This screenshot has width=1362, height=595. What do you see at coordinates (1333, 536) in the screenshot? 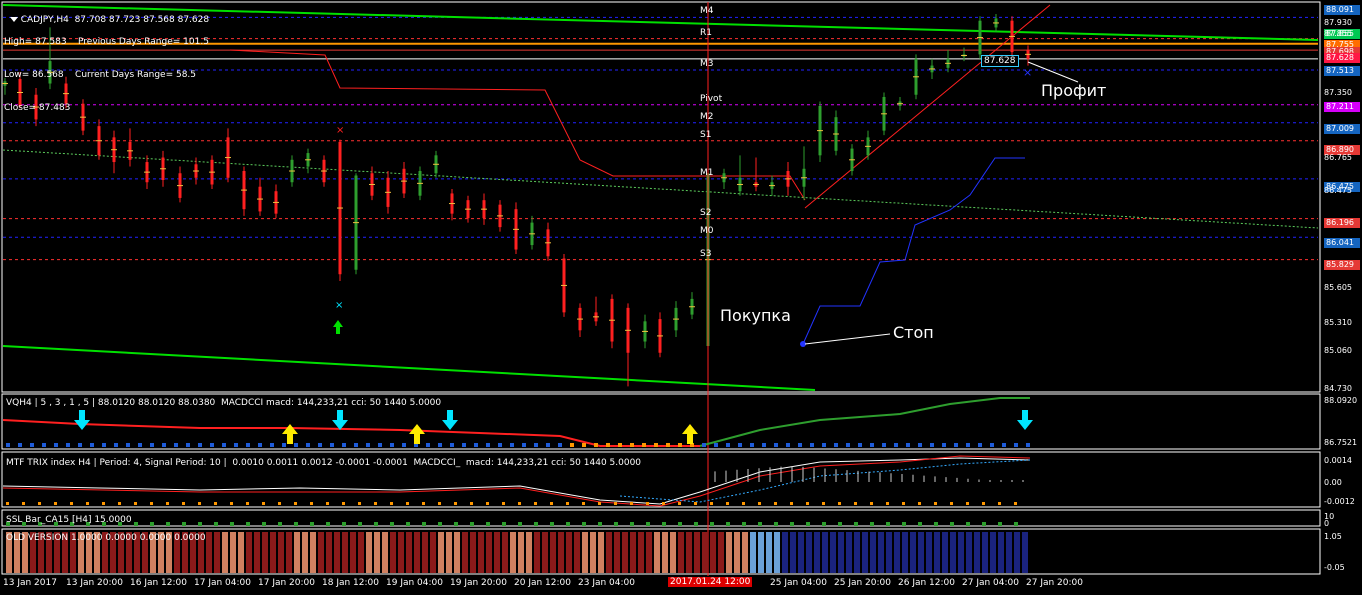
I see `old-axis-top: 1.05` at bounding box center [1333, 536].